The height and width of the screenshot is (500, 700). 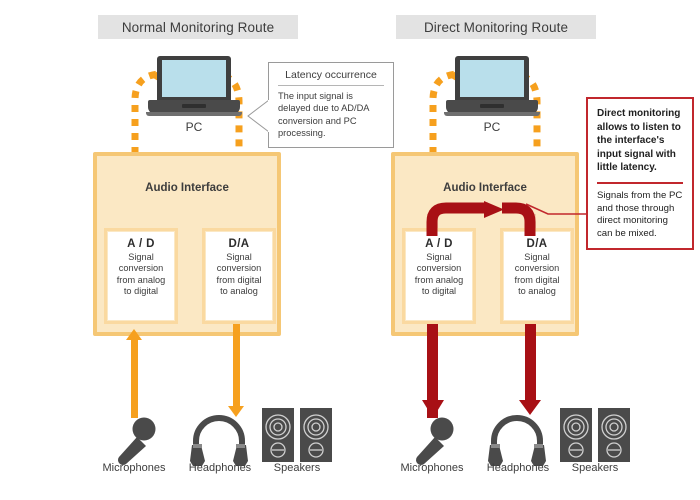 I want to click on converter-ad-title-left: A / D, so click(x=141, y=244).